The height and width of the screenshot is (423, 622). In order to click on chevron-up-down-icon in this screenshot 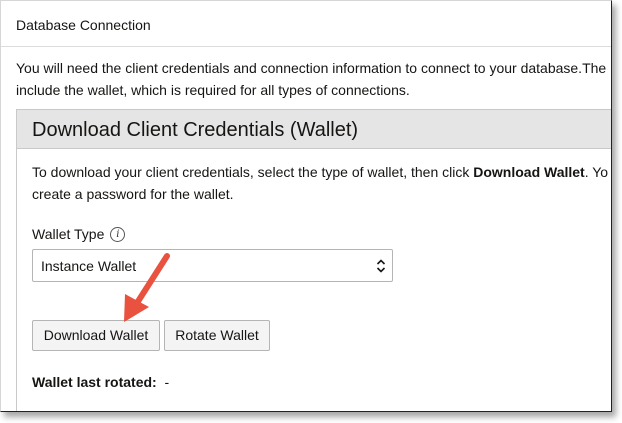, I will do `click(381, 266)`.